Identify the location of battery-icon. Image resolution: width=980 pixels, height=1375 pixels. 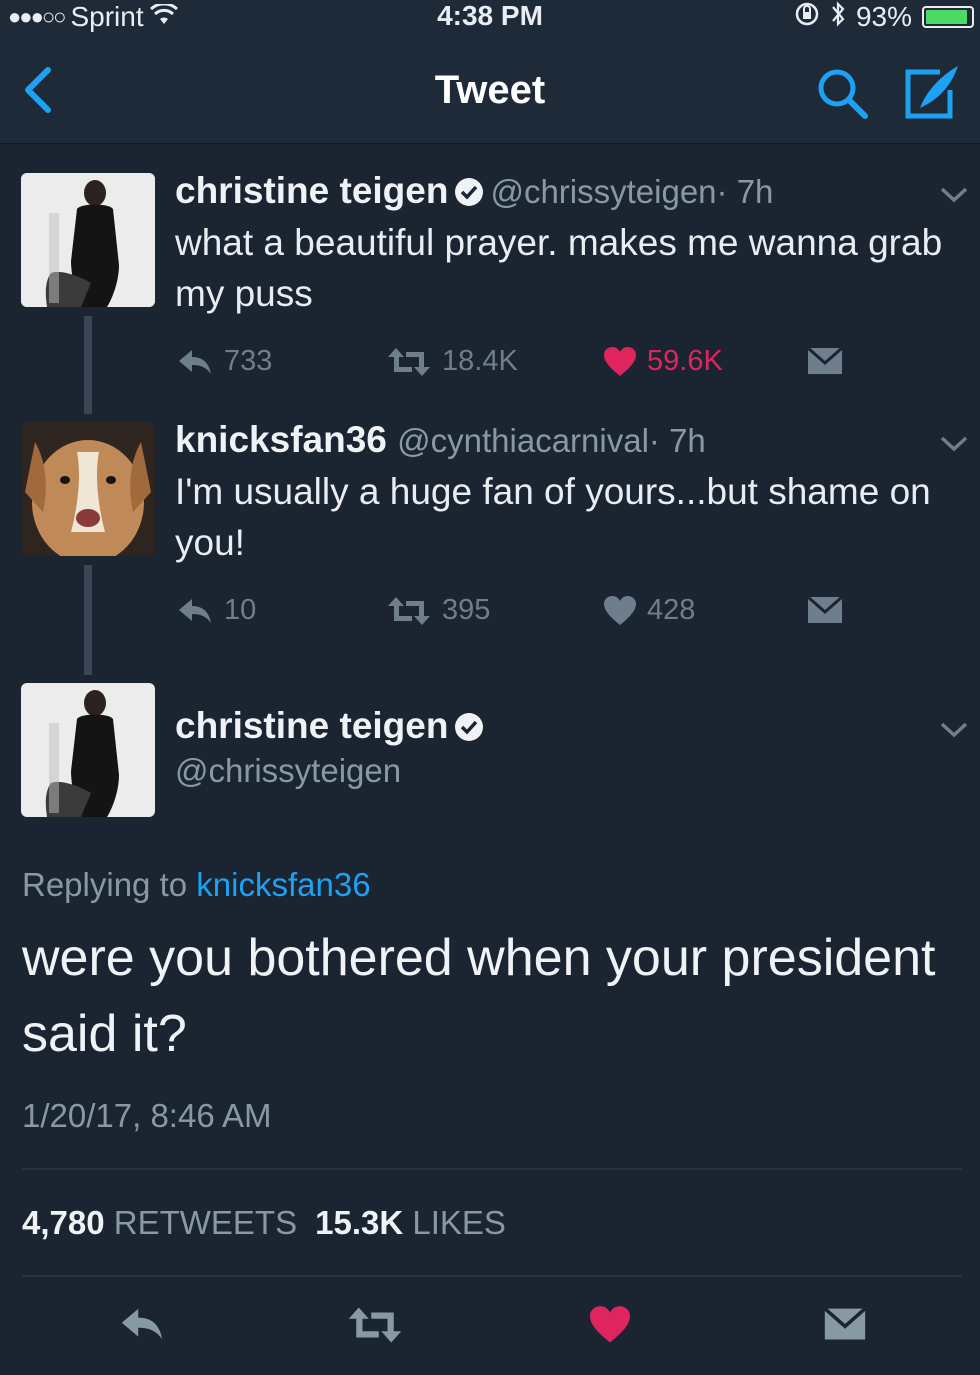
(948, 17).